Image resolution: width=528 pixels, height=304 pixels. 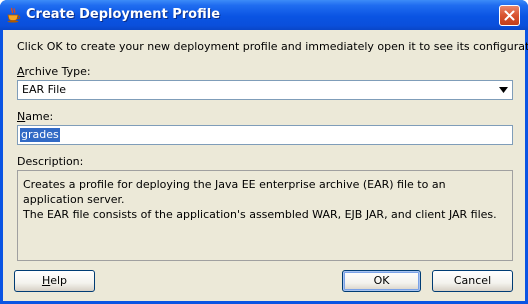 What do you see at coordinates (265, 90) in the screenshot?
I see `archive-type-dropdown: EAR File` at bounding box center [265, 90].